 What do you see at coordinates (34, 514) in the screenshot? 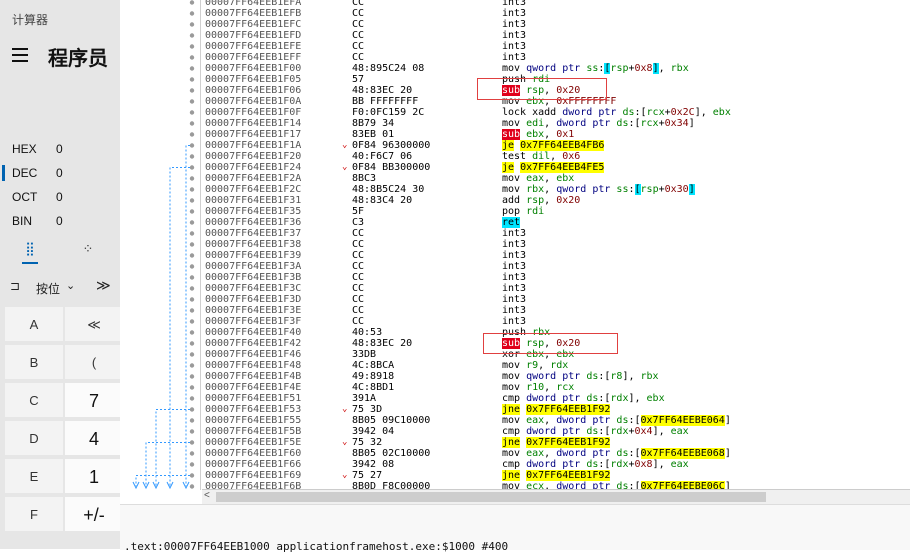
I see `key-F: F` at bounding box center [34, 514].